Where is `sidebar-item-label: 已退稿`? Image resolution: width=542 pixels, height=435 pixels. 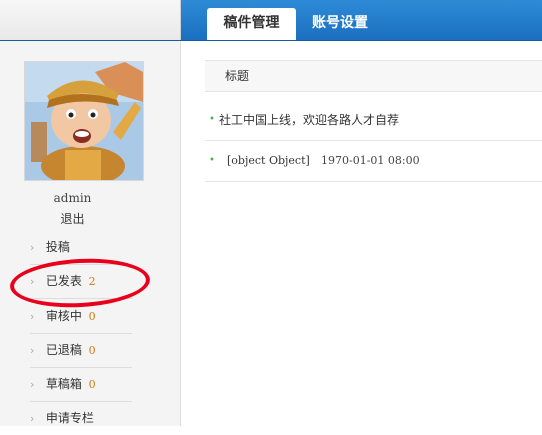 sidebar-item-label: 已退稿 is located at coordinates (63, 350).